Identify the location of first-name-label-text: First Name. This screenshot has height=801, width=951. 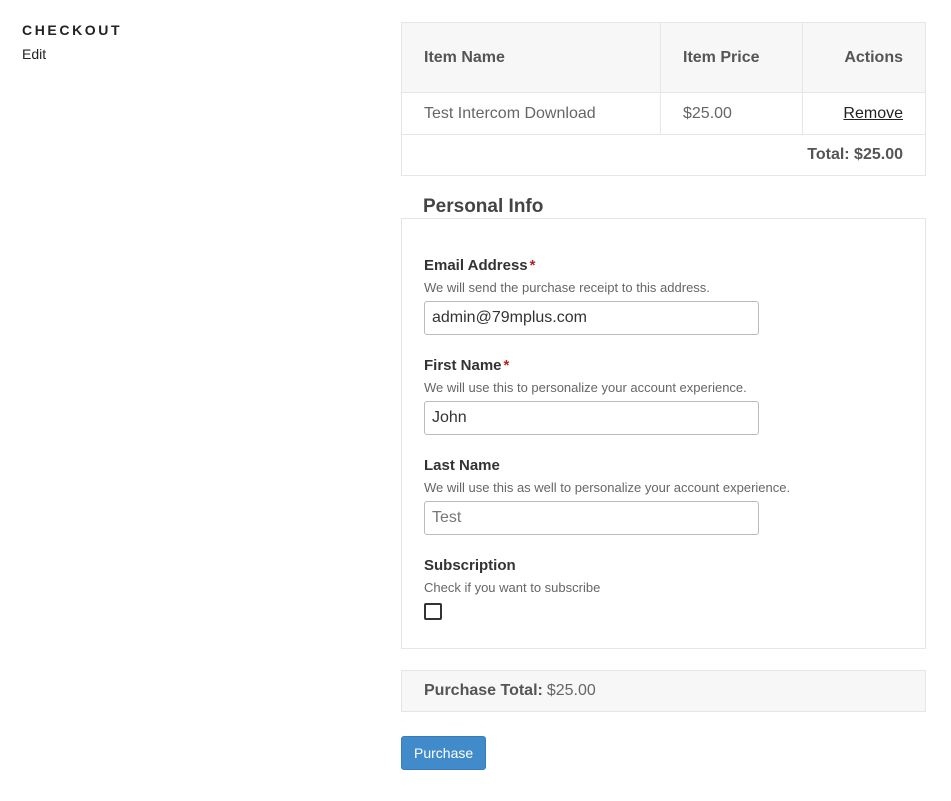
(463, 365).